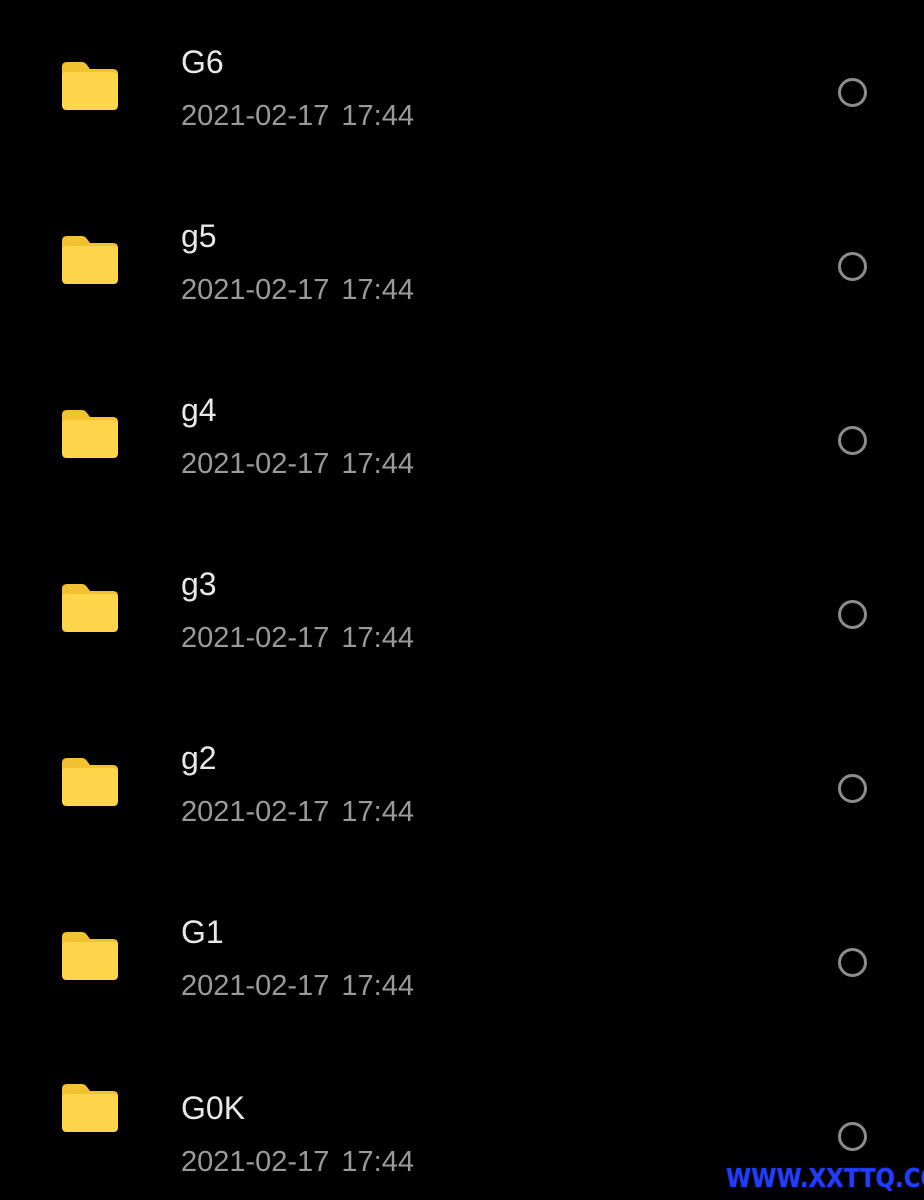 This screenshot has height=1200, width=924. Describe the element at coordinates (199, 410) in the screenshot. I see `file-name: g4` at that location.